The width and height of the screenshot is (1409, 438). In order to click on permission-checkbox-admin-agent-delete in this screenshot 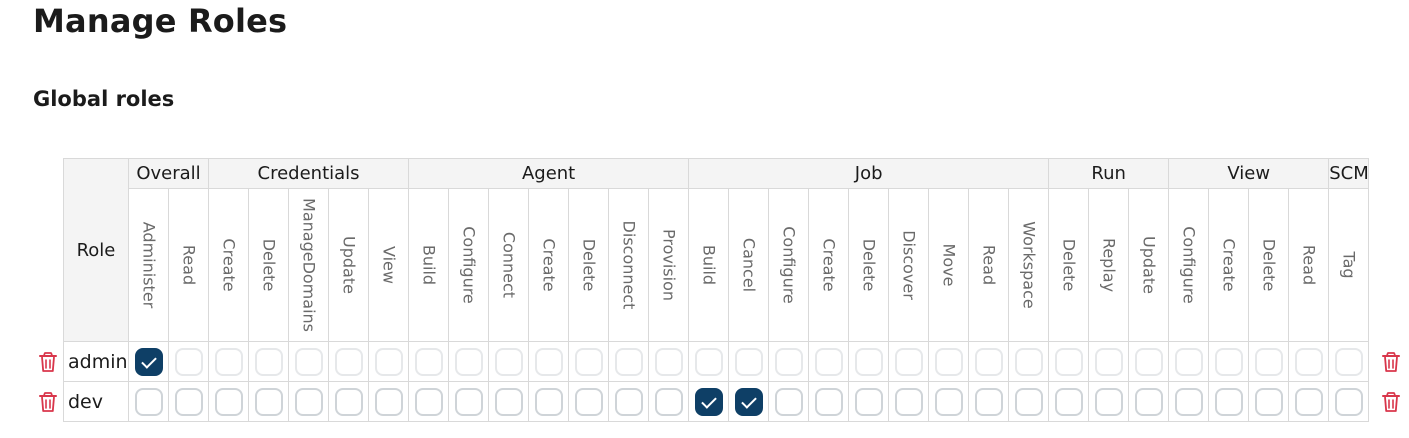, I will do `click(588, 361)`.